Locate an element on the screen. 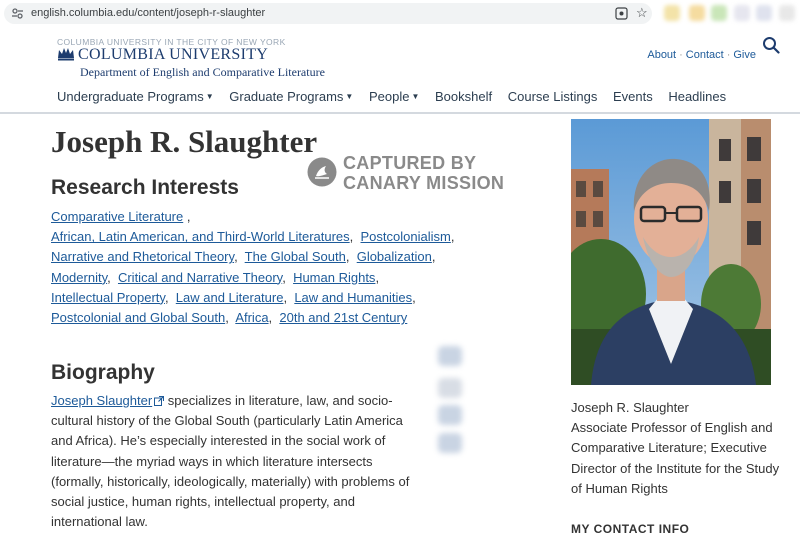 This screenshot has height=533, width=800. interest-link: Globalization is located at coordinates (394, 256).